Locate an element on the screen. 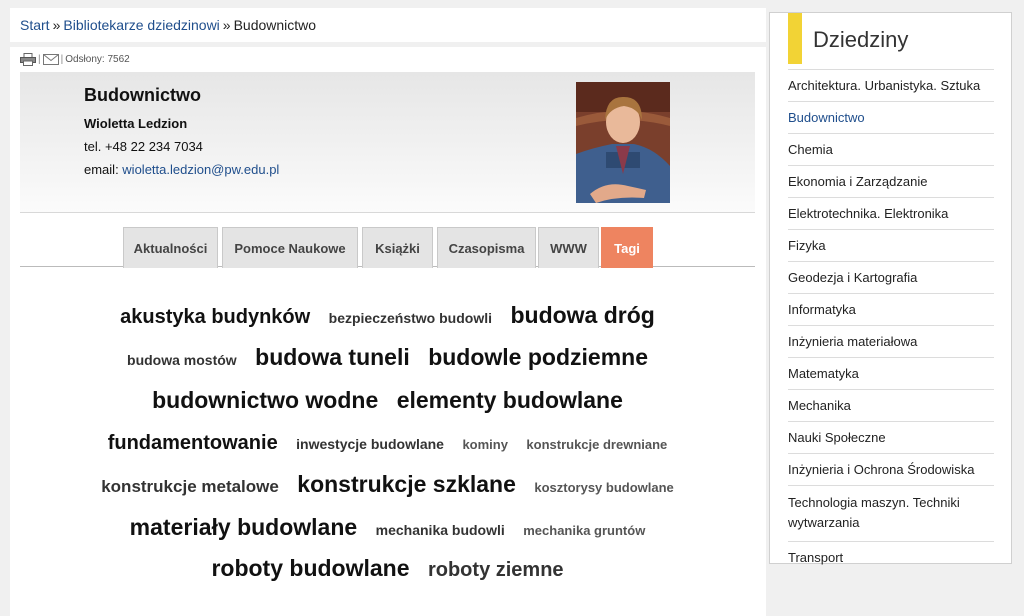 The width and height of the screenshot is (1024, 616). tag-link: budowle podziemne is located at coordinates (538, 357).